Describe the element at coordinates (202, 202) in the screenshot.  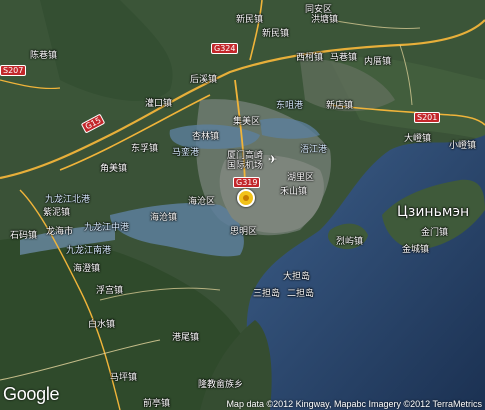
I see `place-label: 海沧区` at that location.